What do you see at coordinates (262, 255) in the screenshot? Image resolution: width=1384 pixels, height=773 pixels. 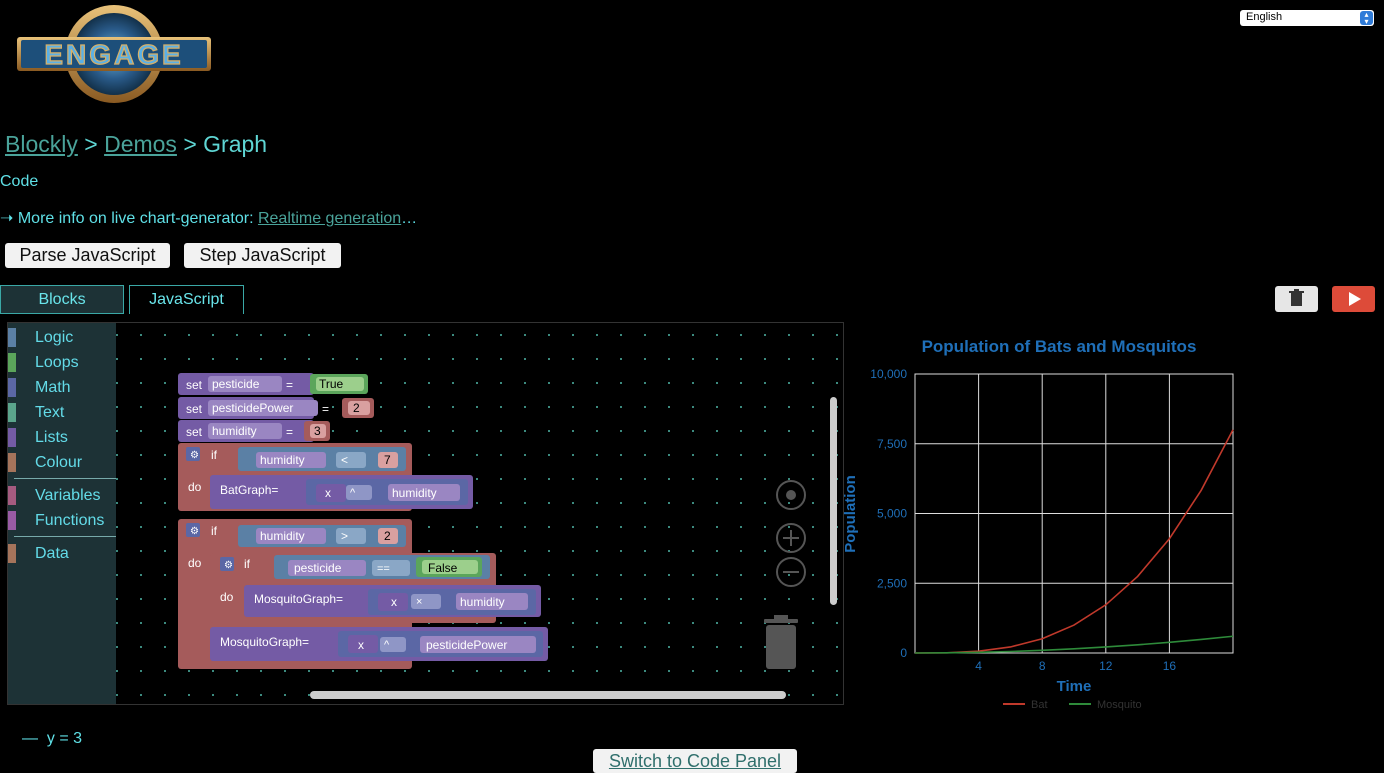 I see `step-javascript-button: Step JavaScript` at bounding box center [262, 255].